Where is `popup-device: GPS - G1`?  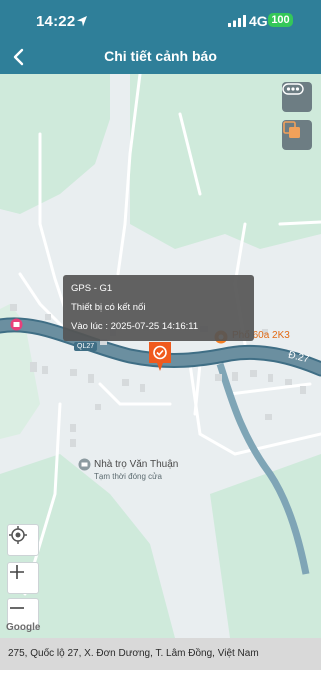
popup-device: GPS - G1 is located at coordinates (92, 288).